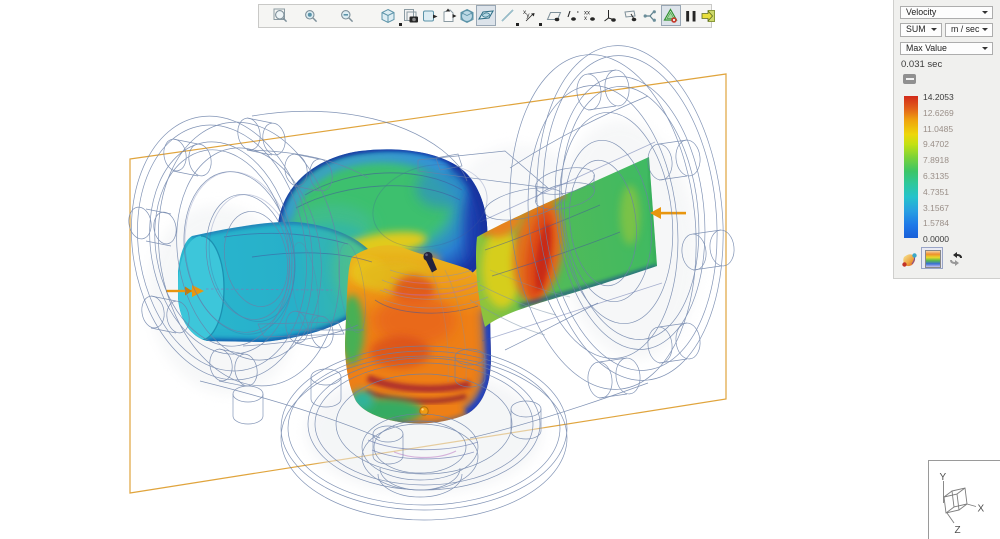 Image resolution: width=1000 pixels, height=539 pixels. I want to click on svg-text: Z, so click(958, 530).